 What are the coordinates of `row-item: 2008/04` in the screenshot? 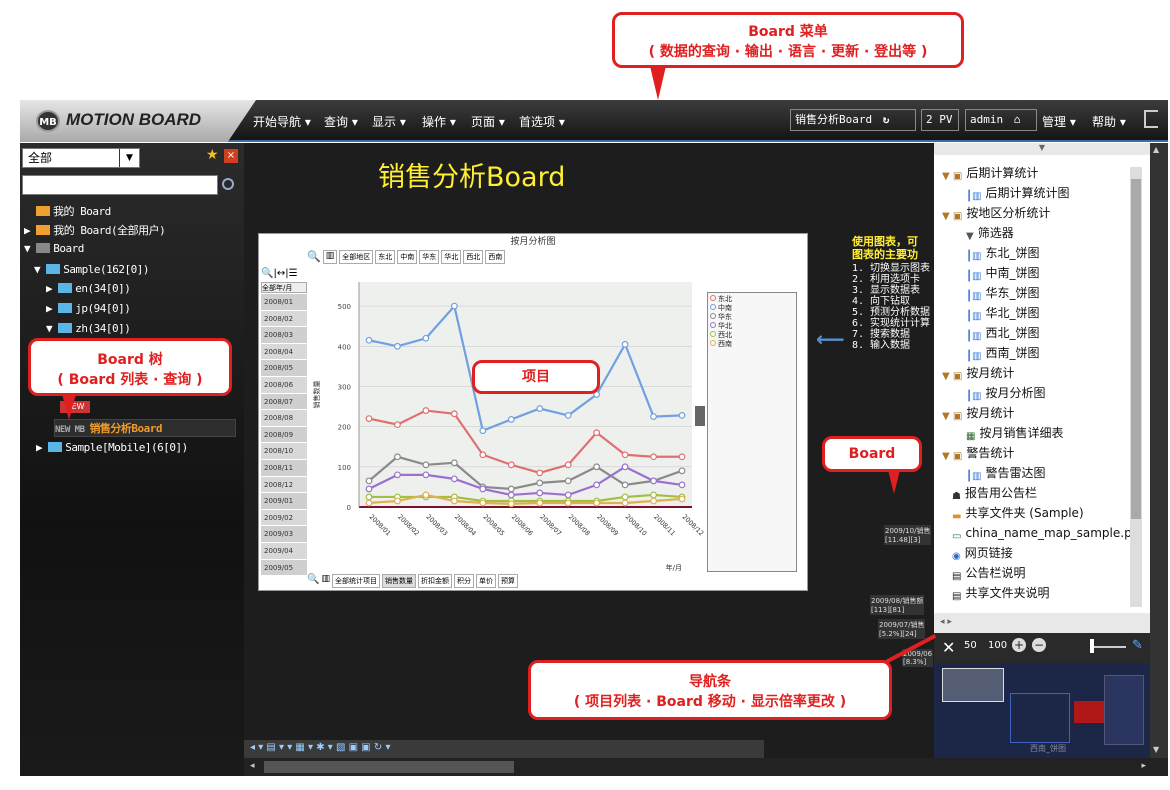 It's located at (284, 352).